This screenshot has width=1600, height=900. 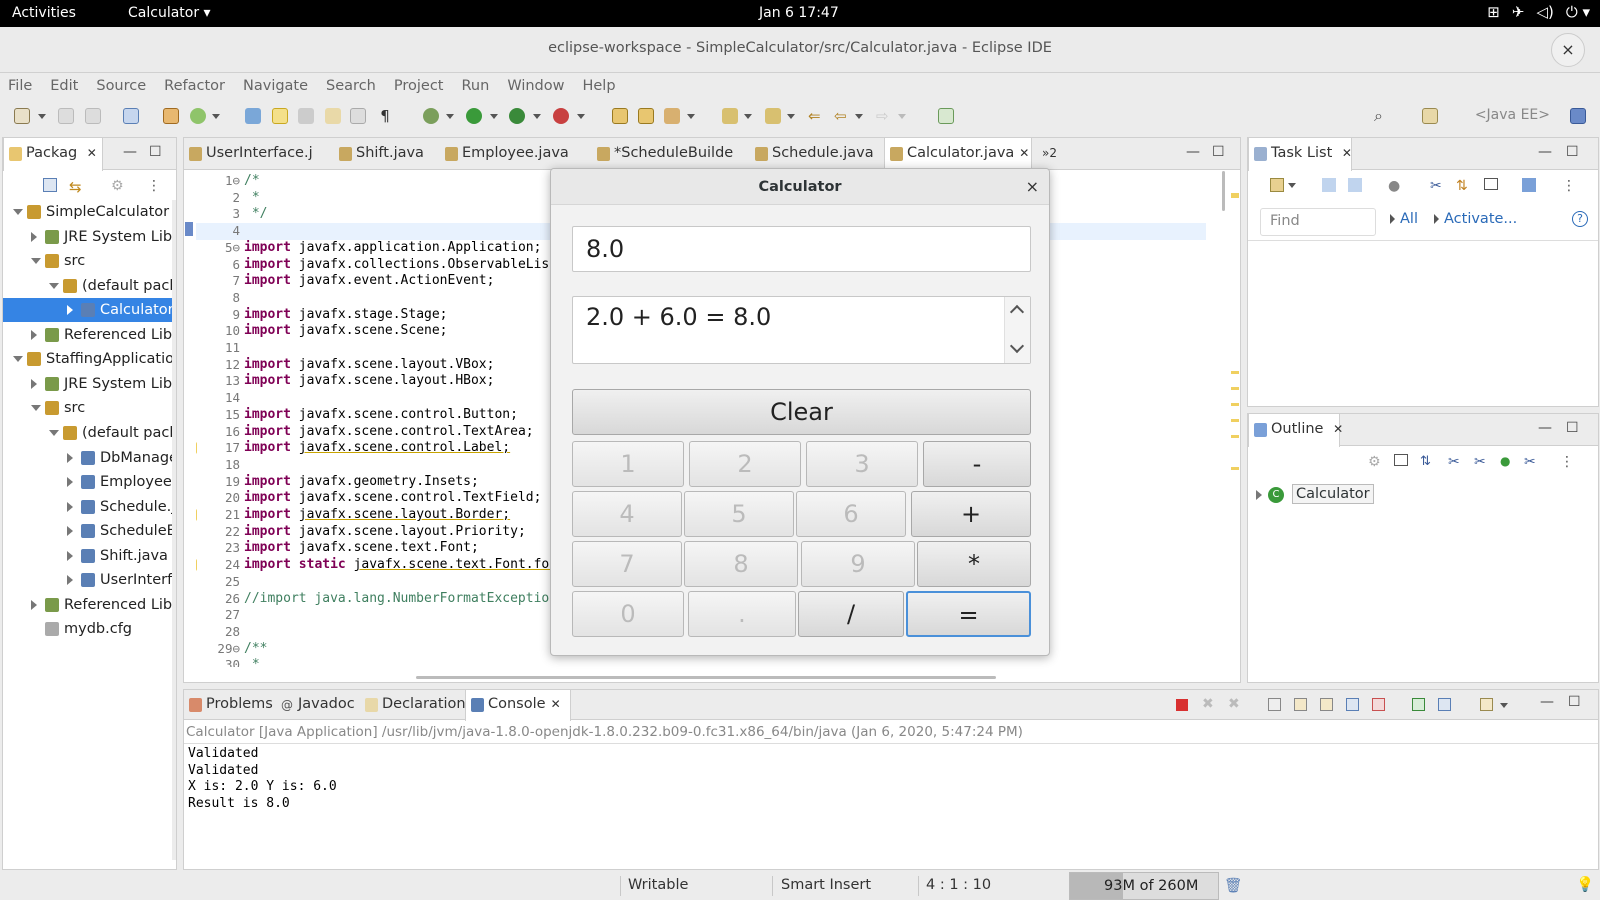 I want to click on last-edit-icon: ⇐, so click(x=816, y=116).